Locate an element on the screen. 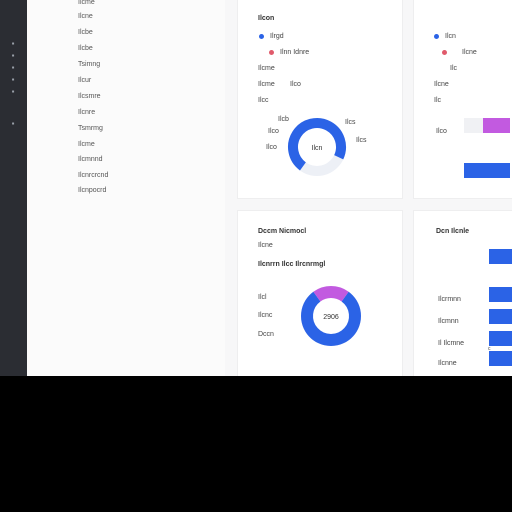 Image resolution: width=512 pixels, height=512 pixels. row-label: Ilcl is located at coordinates (262, 297).